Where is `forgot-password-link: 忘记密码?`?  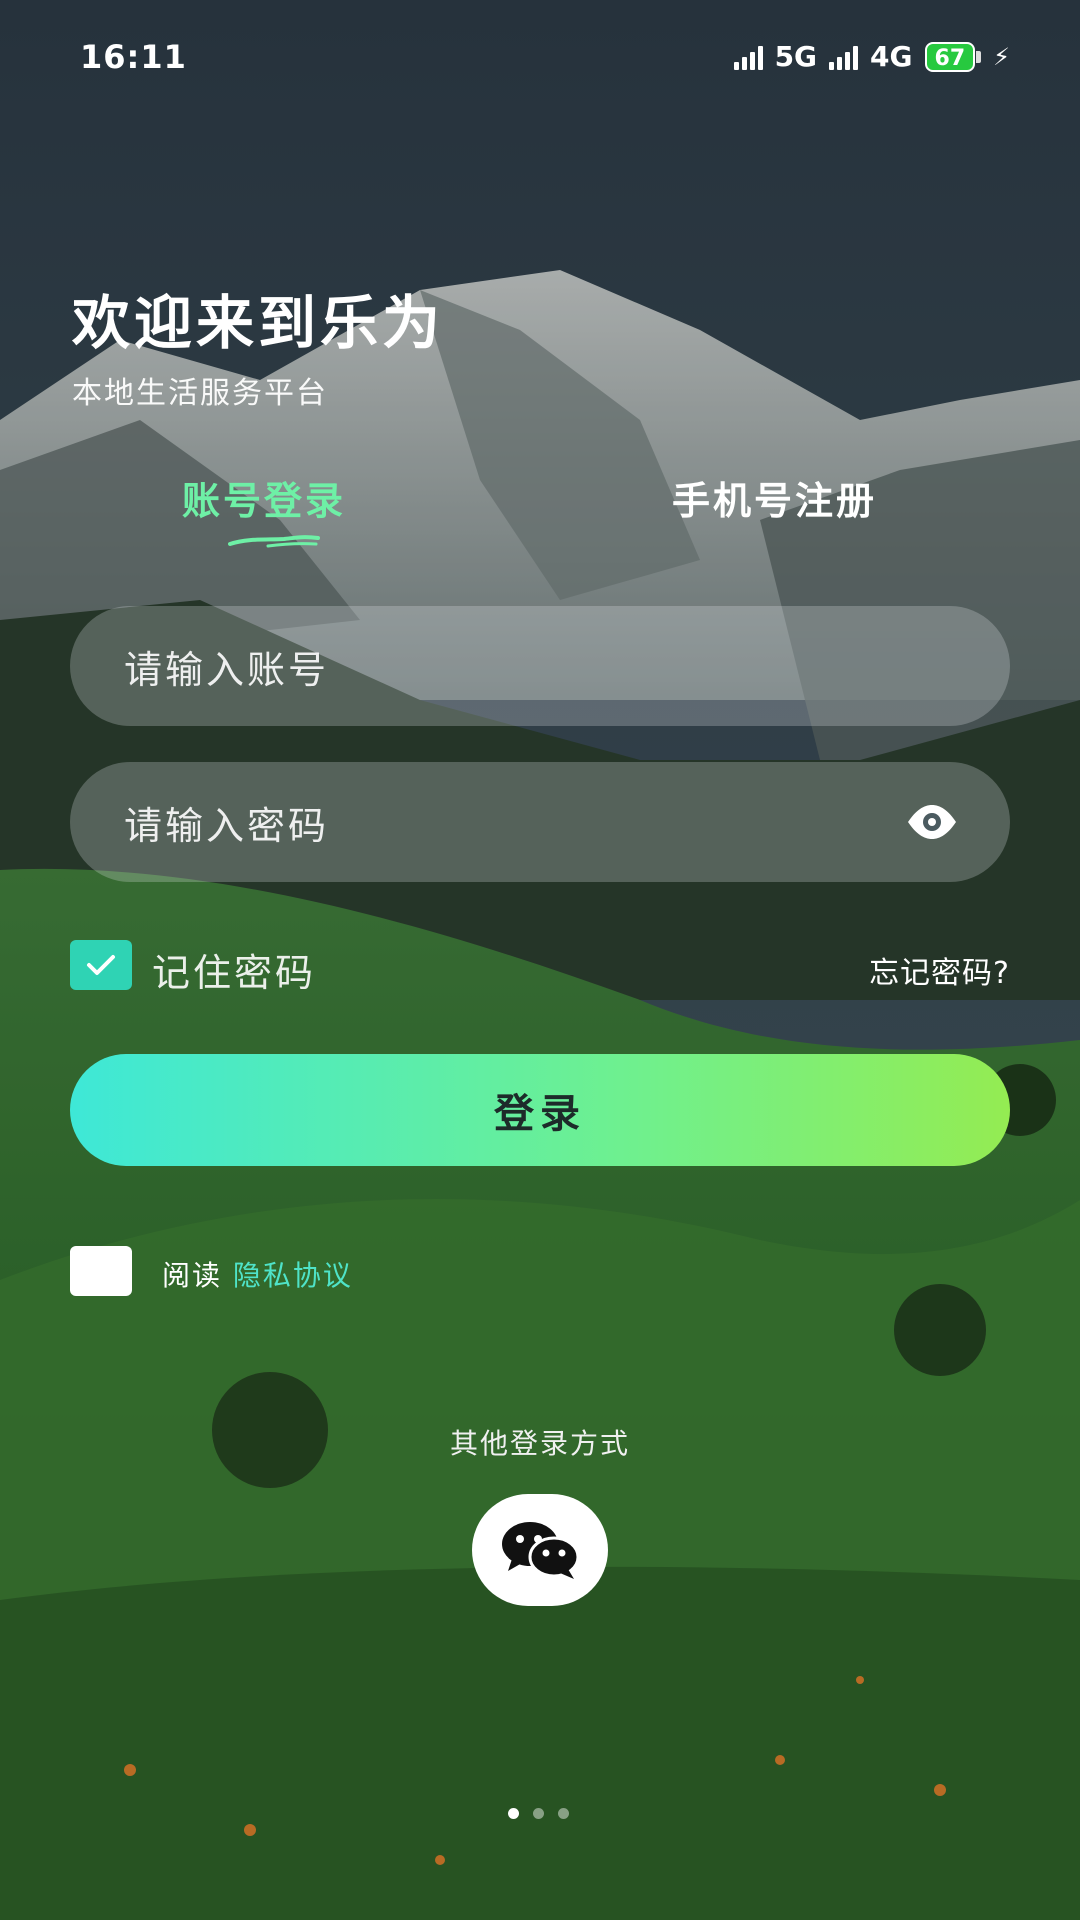 forgot-password-link: 忘记密码? is located at coordinates (939, 970).